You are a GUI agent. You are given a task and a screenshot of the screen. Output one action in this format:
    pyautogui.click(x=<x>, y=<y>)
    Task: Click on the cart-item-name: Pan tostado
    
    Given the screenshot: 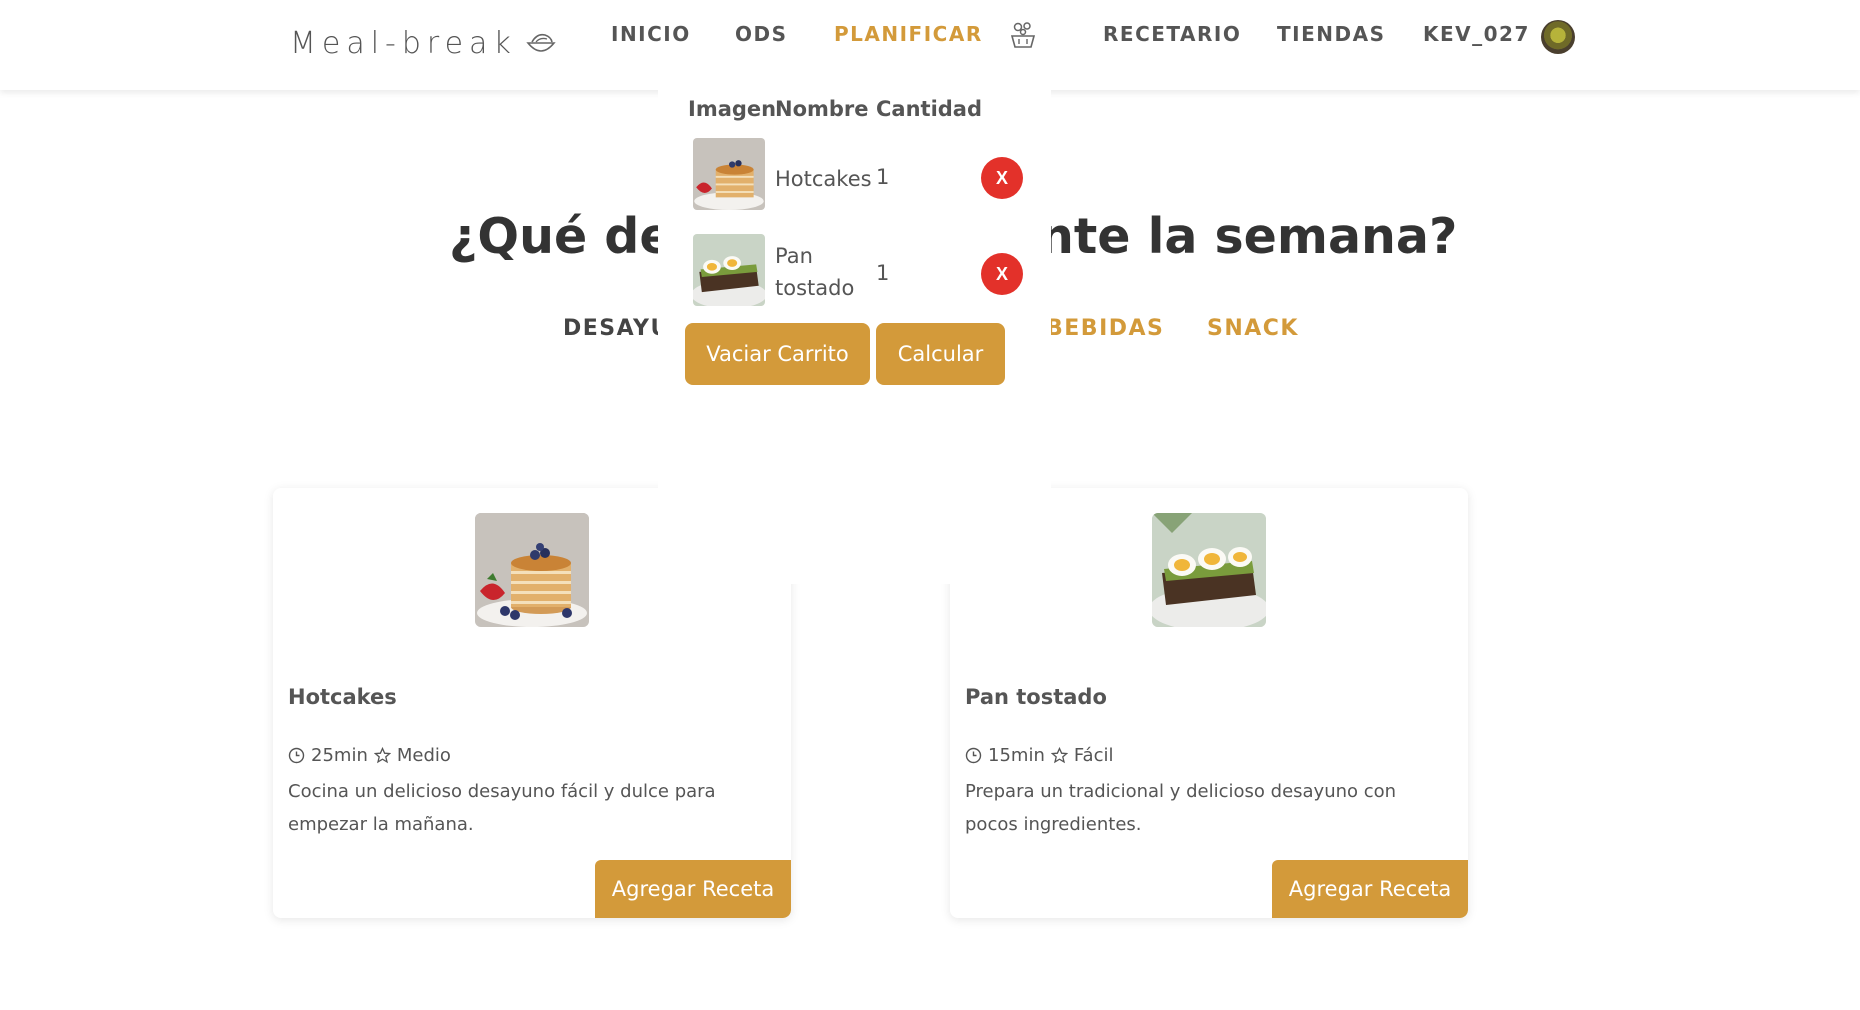 What is the action you would take?
    pyautogui.click(x=815, y=272)
    